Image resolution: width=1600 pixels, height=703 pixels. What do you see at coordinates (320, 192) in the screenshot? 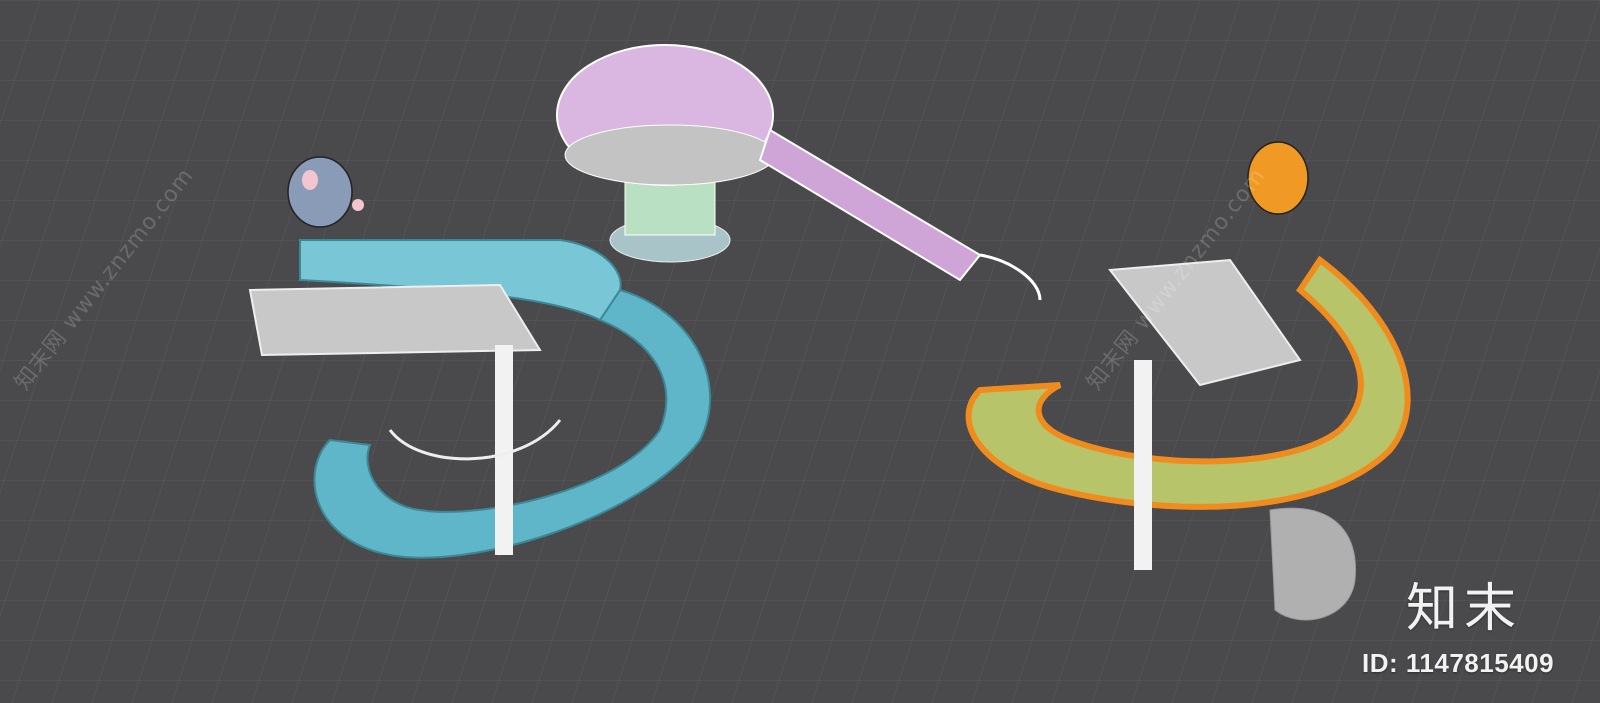
I see `mouse-head` at bounding box center [320, 192].